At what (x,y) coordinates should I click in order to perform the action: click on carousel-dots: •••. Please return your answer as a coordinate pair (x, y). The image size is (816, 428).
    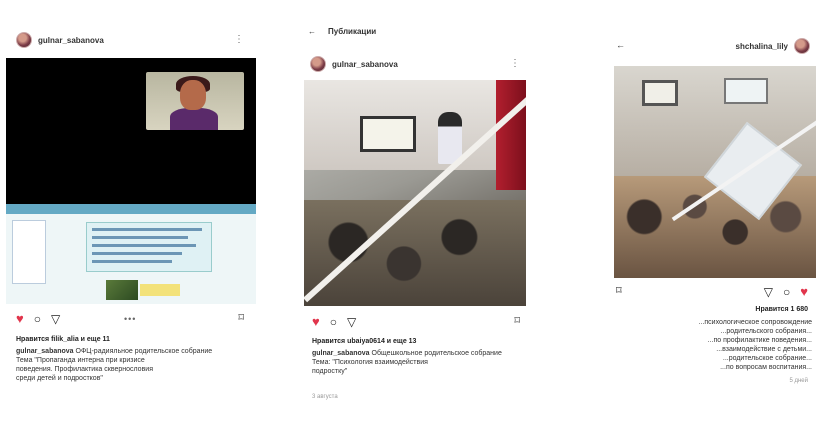
    Looking at the image, I should click on (130, 319).